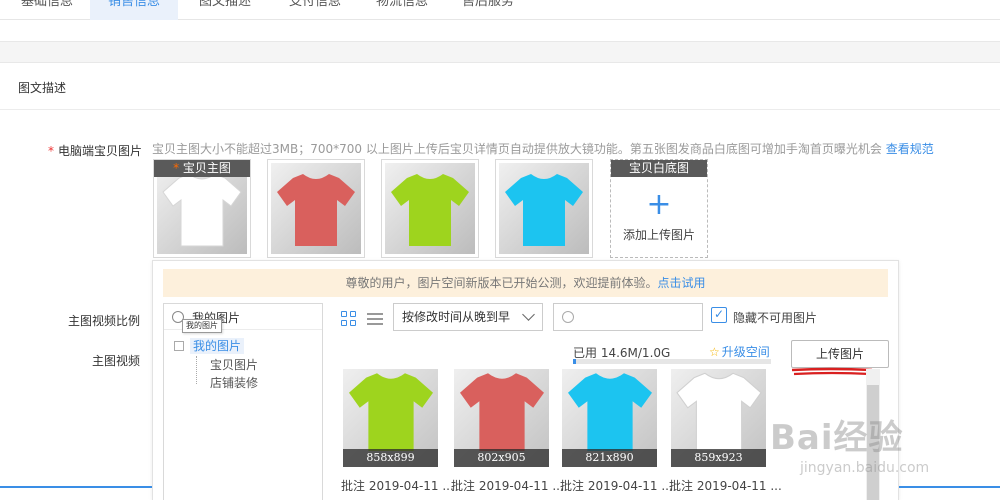  Describe the element at coordinates (574, 361) in the screenshot. I see `usage-bar-fill` at that location.